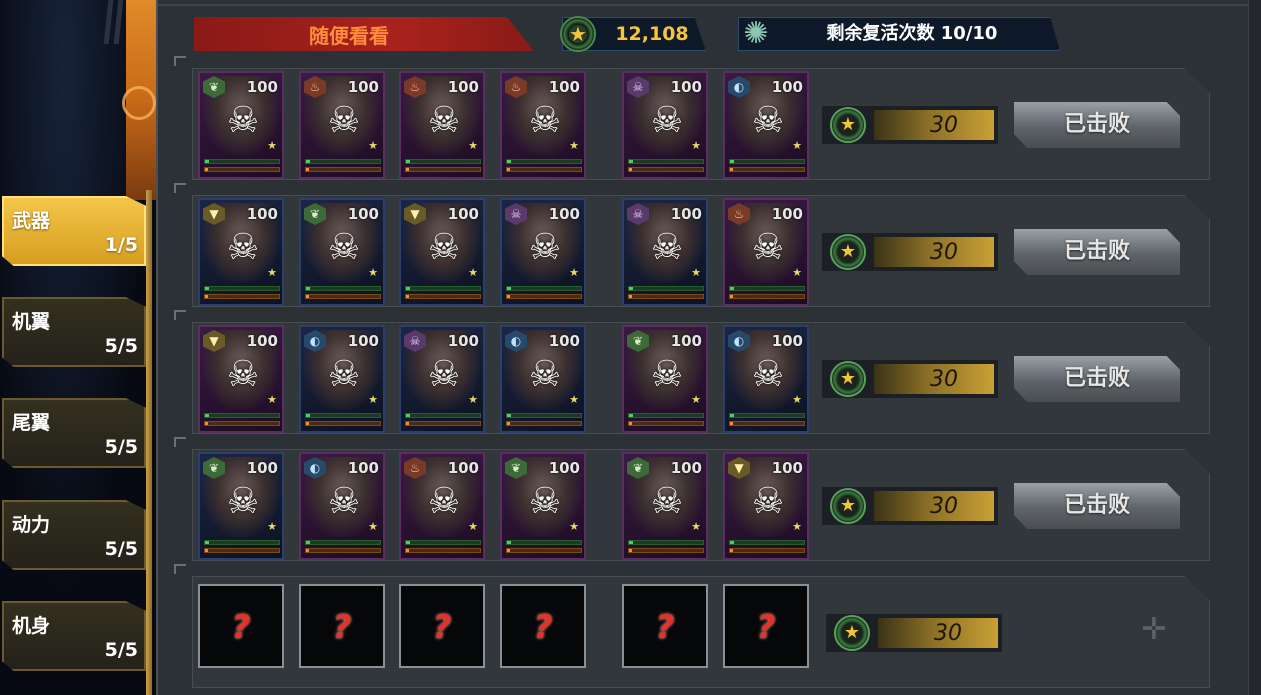 The height and width of the screenshot is (695, 1261). What do you see at coordinates (74, 433) in the screenshot?
I see `sidebar-tab: 尾翼 5/5` at bounding box center [74, 433].